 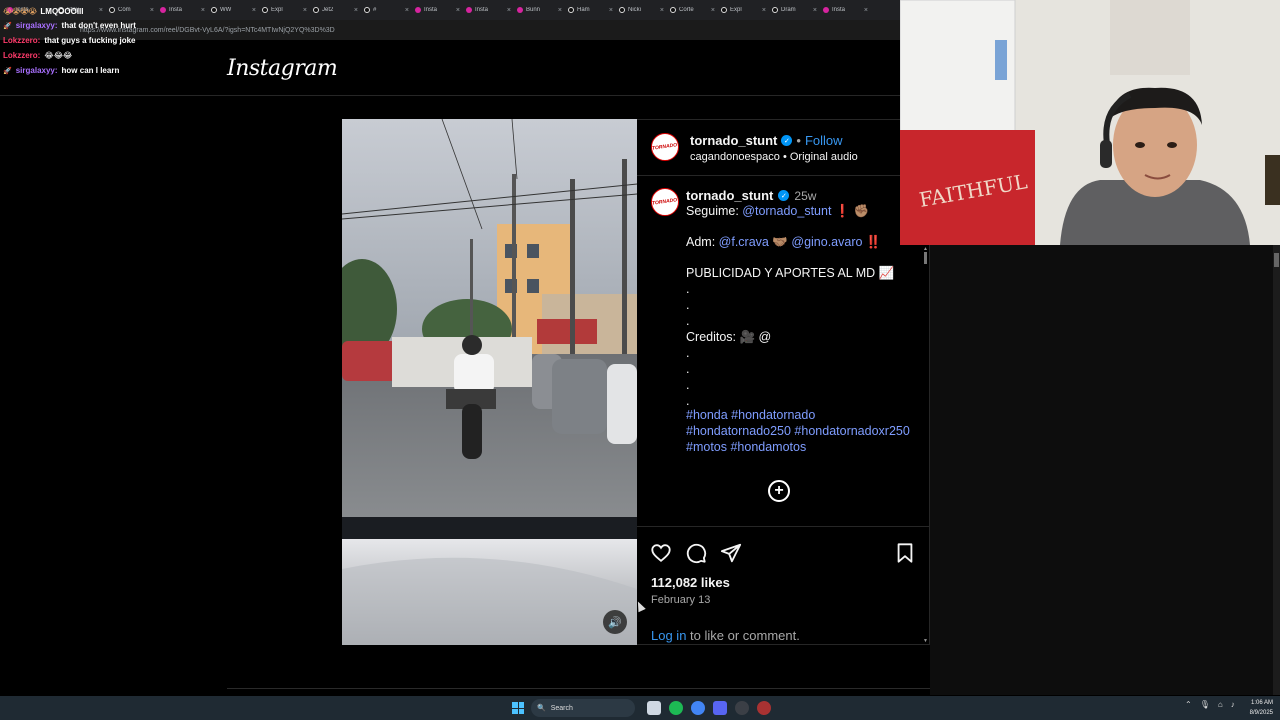 I want to click on windows-start-button, so click(x=518, y=708).